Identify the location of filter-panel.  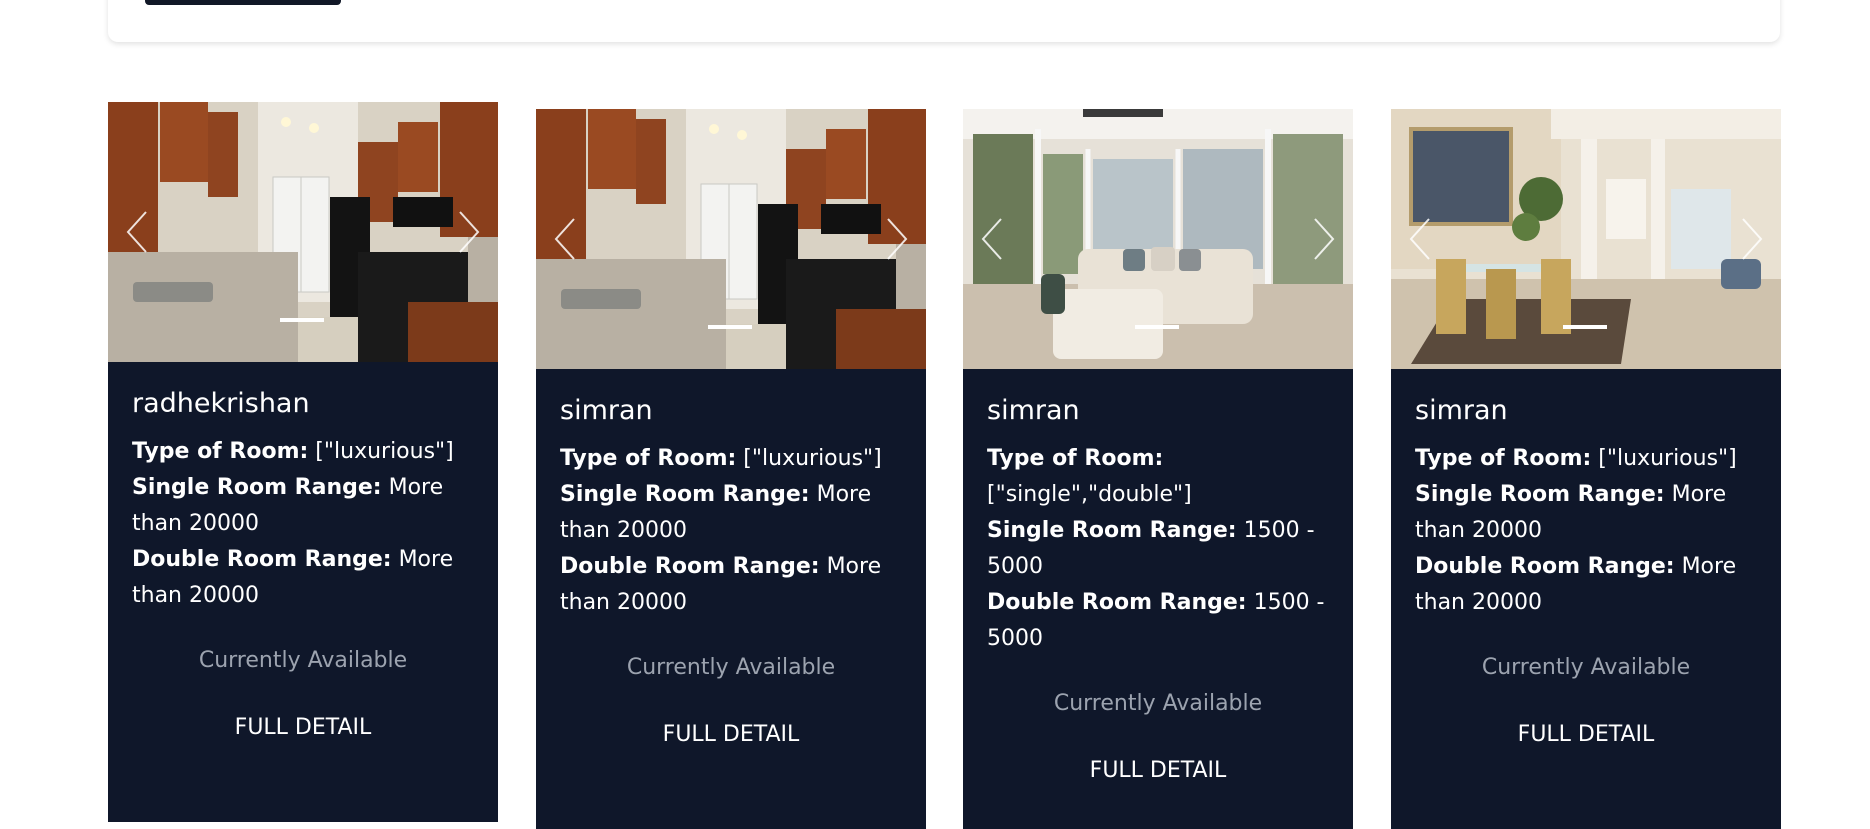
(944, 21).